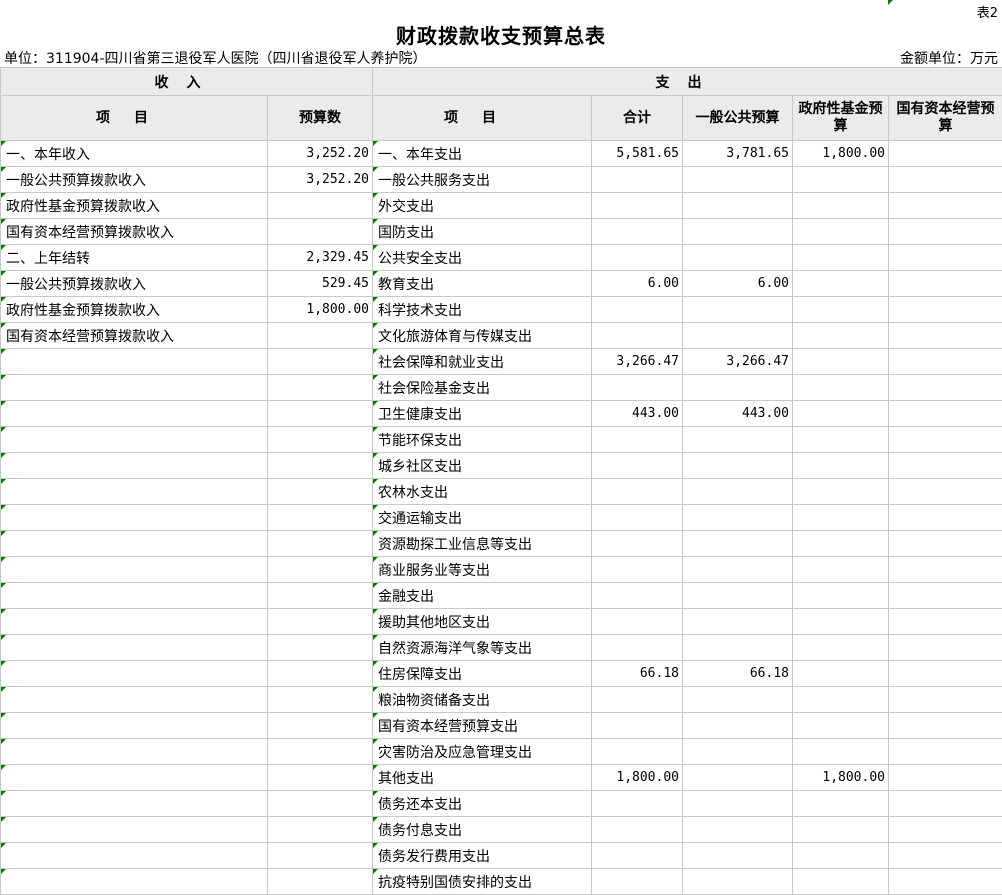  I want to click on expense-item-cell: 国有资本经营预算支出, so click(482, 725).